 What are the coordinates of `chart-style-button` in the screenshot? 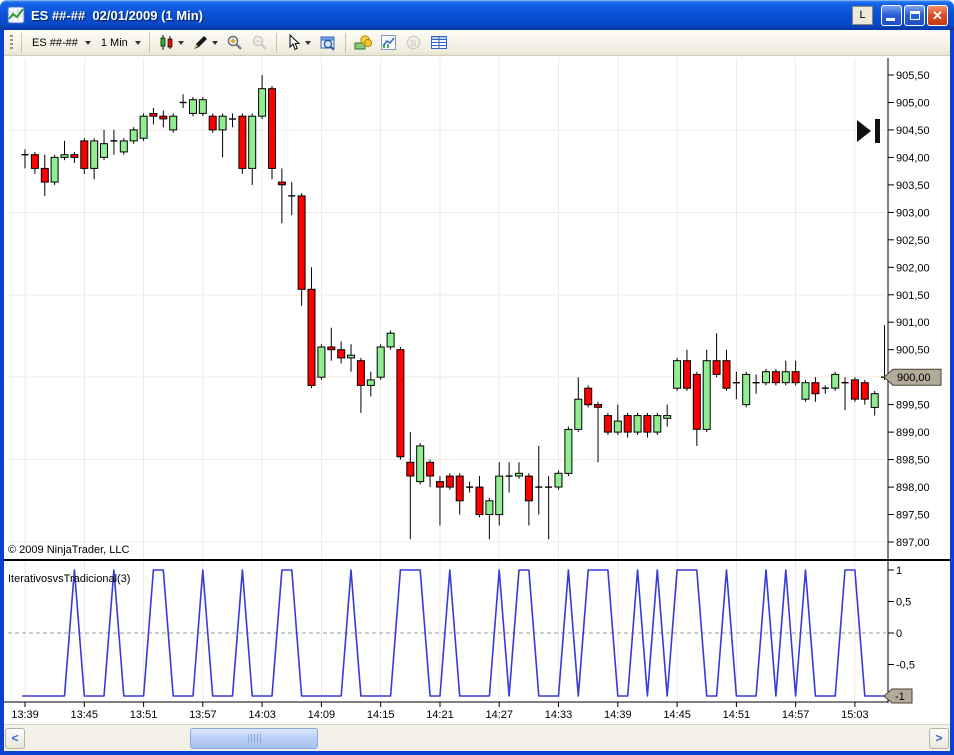 It's located at (171, 43).